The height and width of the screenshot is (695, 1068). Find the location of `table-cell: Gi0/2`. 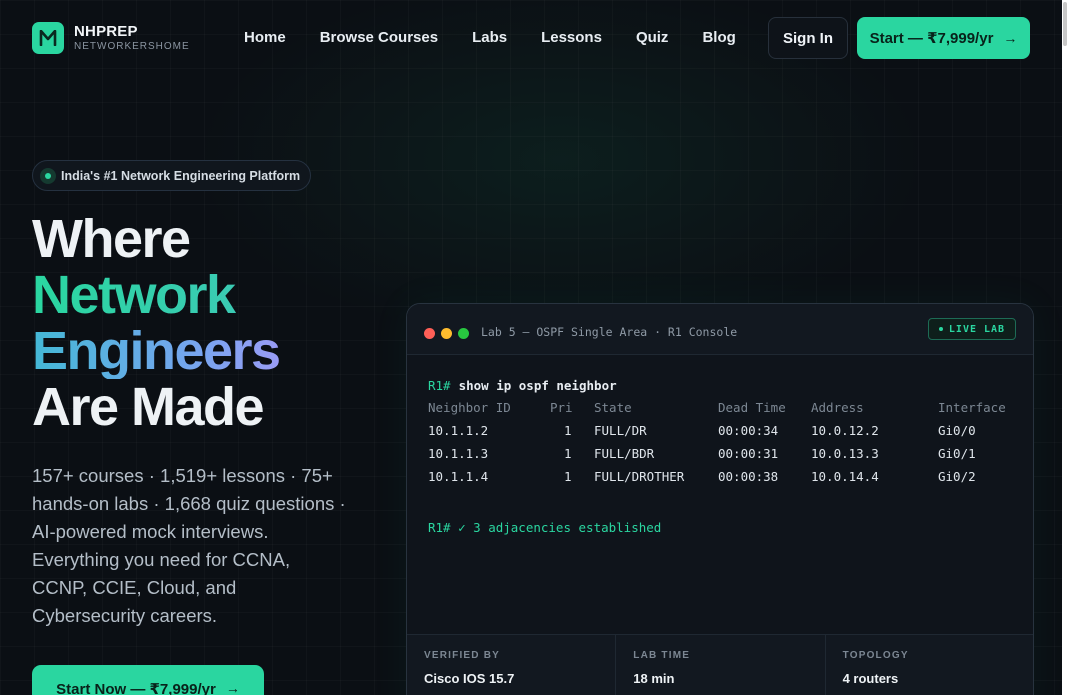

table-cell: Gi0/2 is located at coordinates (957, 476).